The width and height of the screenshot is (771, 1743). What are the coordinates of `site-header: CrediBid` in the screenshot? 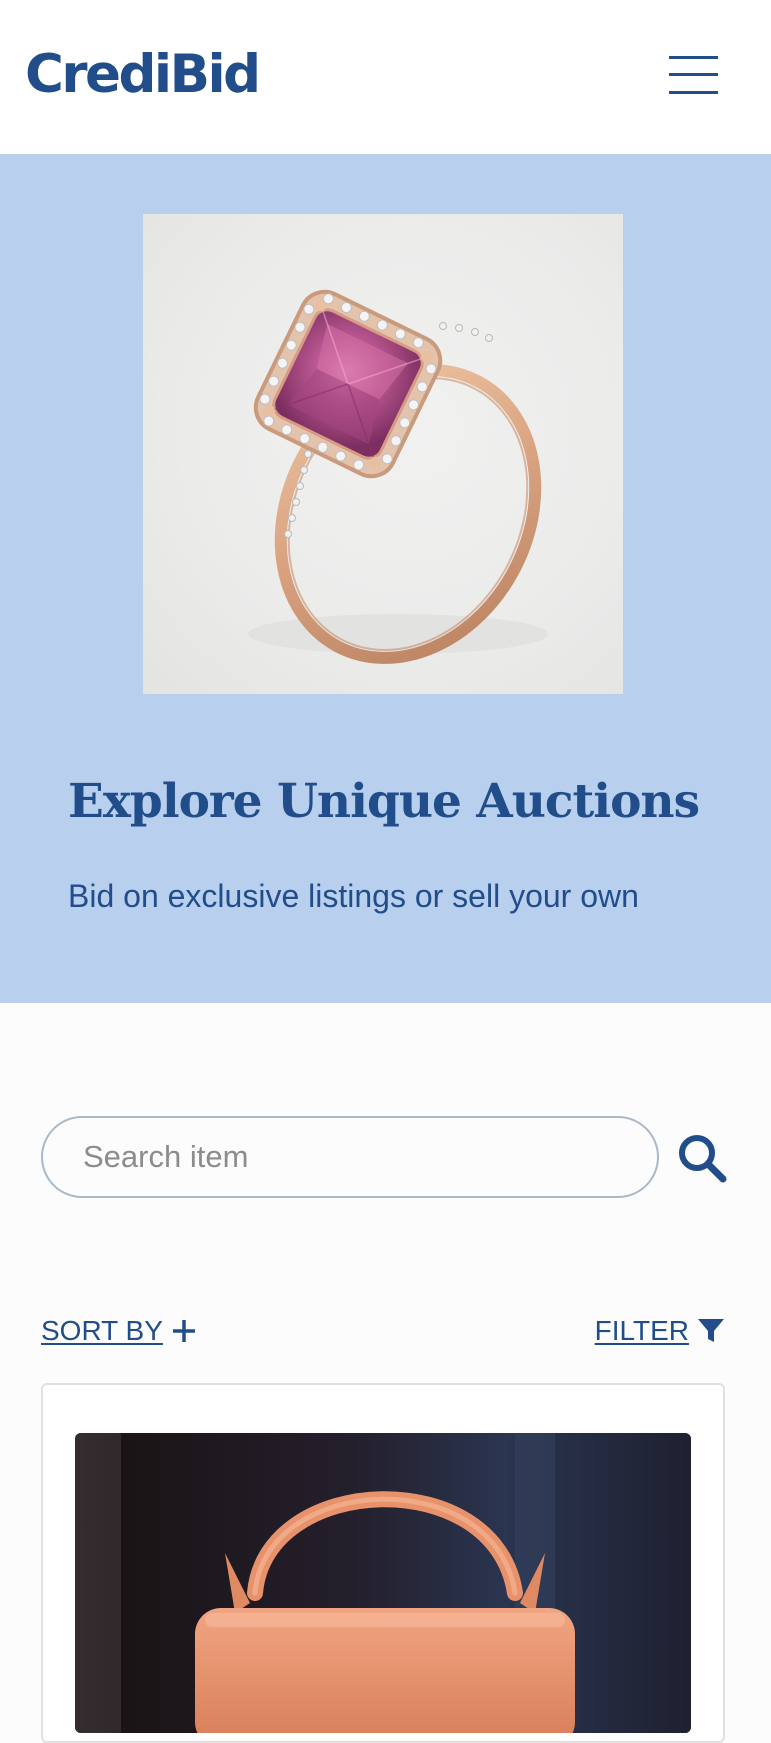 It's located at (385, 77).